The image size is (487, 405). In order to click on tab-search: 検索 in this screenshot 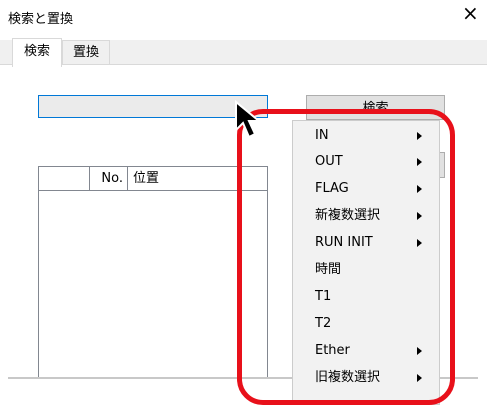, I will do `click(37, 52)`.